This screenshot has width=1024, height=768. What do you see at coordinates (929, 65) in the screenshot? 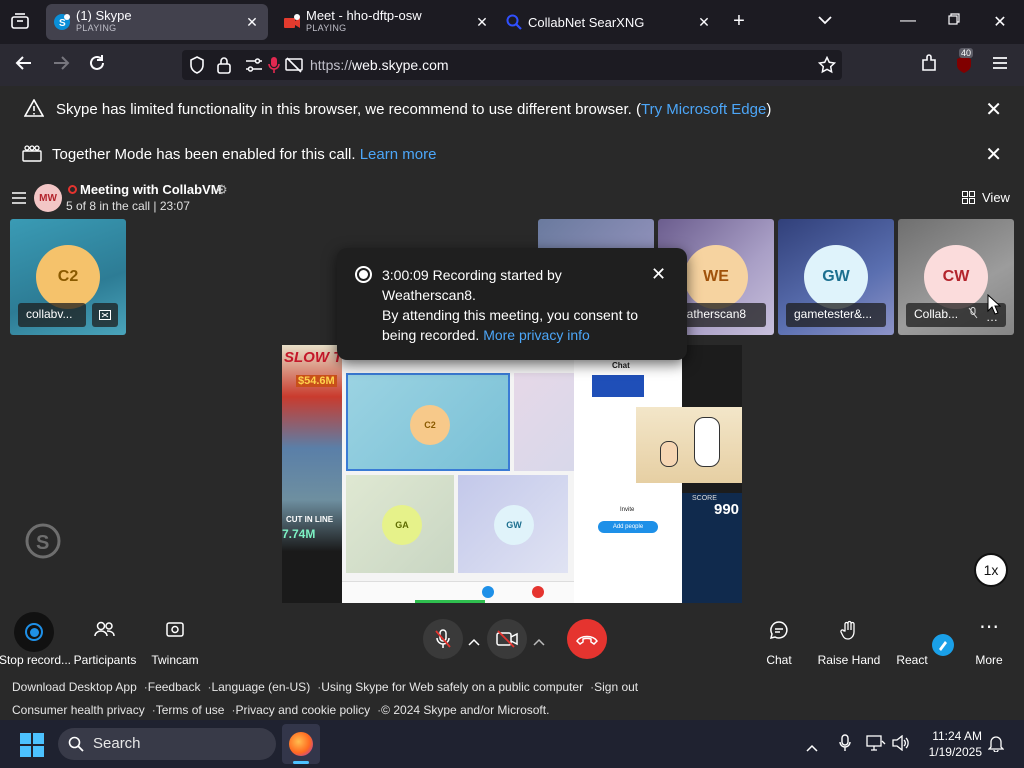
I see `extensions-icon` at bounding box center [929, 65].